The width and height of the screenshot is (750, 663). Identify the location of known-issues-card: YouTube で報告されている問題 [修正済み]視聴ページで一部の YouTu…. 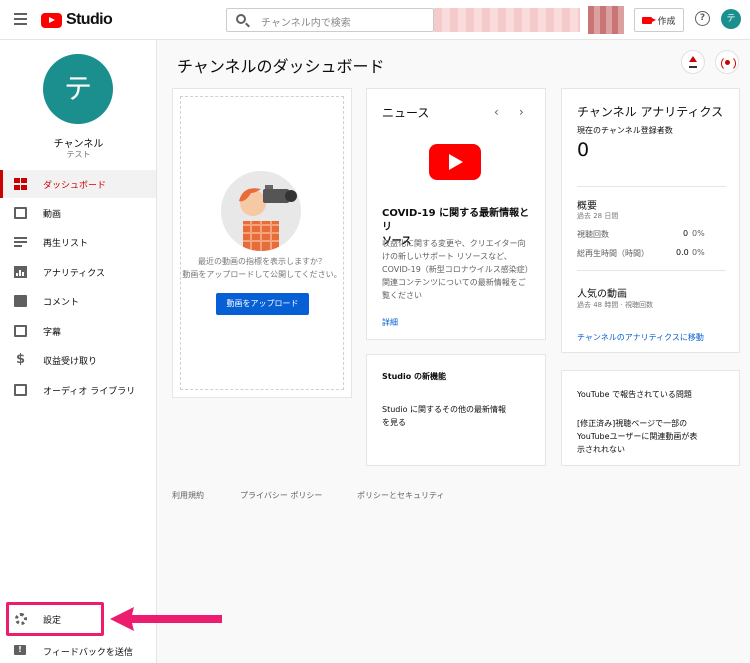
(650, 418).